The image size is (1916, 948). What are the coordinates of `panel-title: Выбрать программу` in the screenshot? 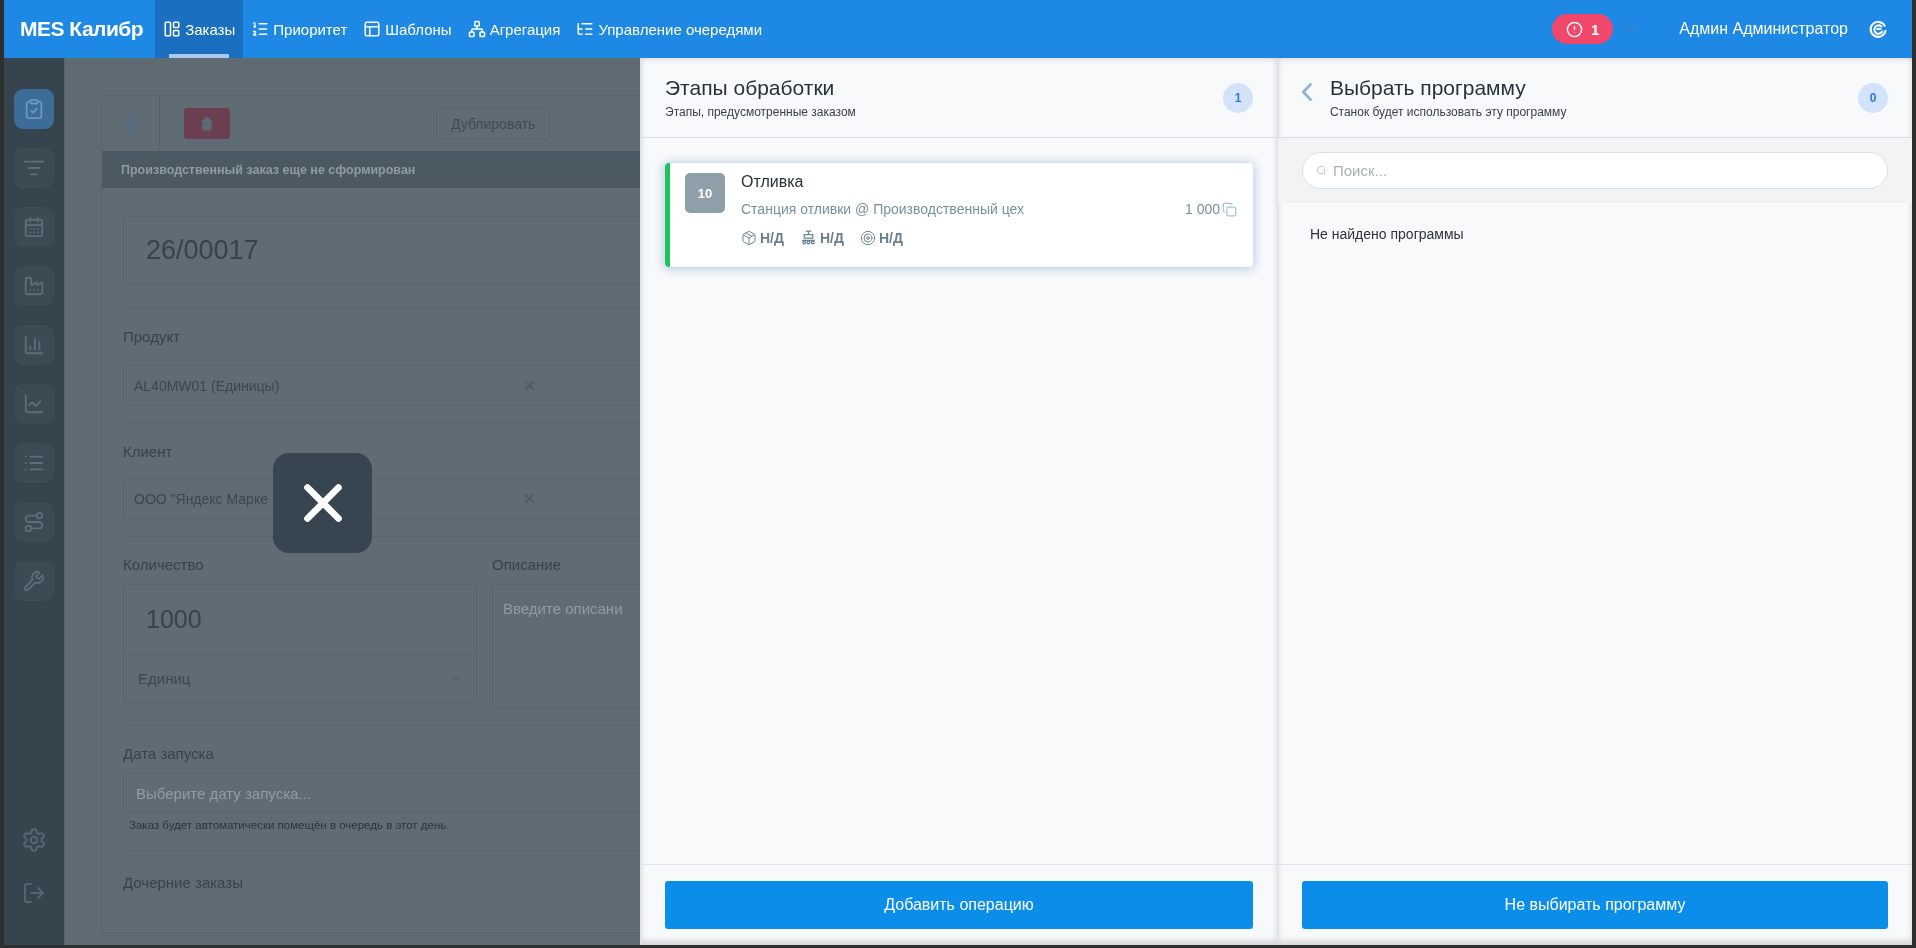 It's located at (1428, 88).